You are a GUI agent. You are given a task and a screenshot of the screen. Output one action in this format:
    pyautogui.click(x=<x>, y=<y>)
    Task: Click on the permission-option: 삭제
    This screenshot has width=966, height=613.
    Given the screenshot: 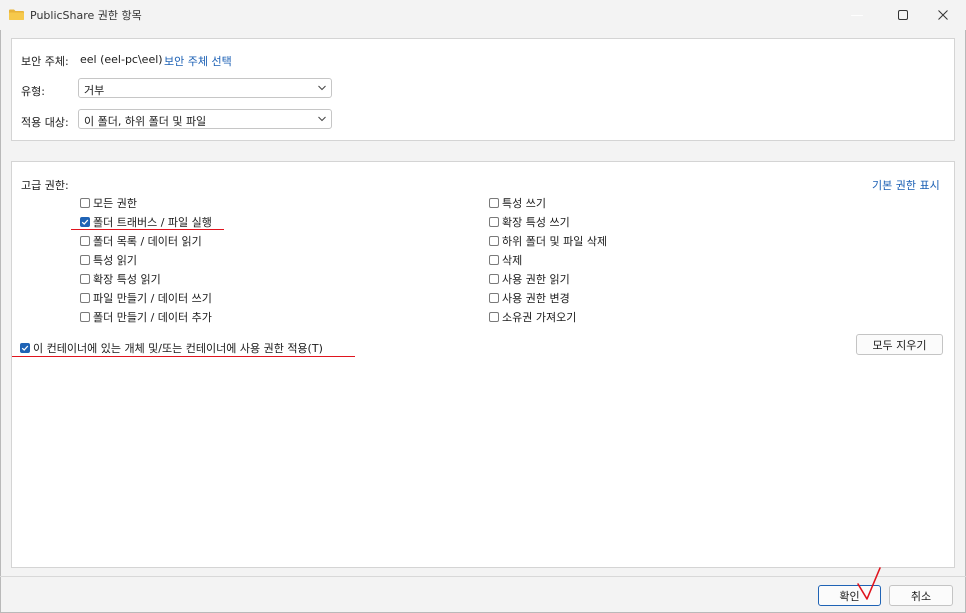 What is the action you would take?
    pyautogui.click(x=505, y=260)
    